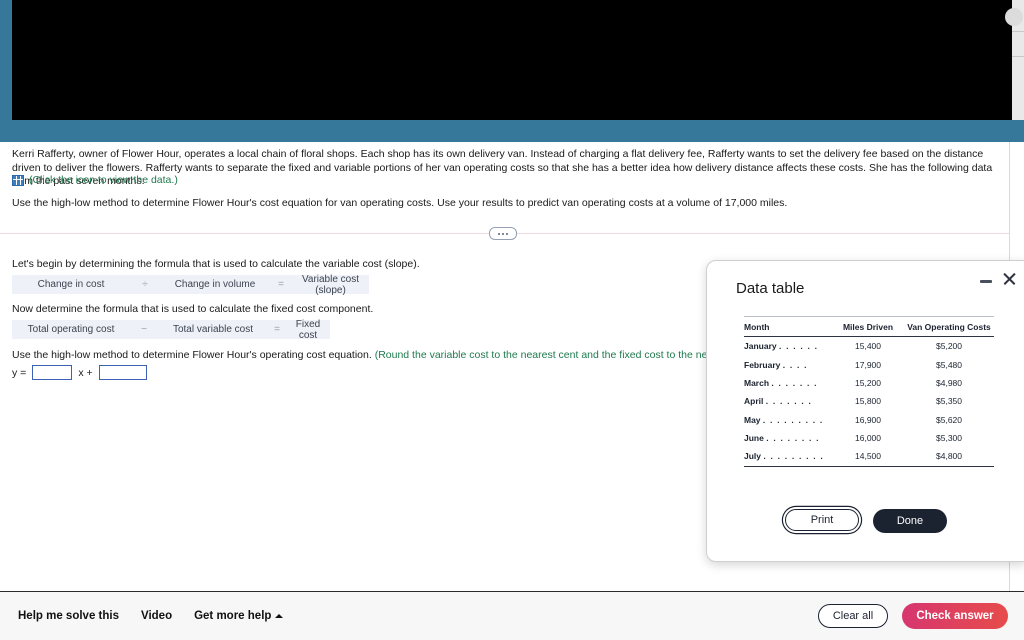  I want to click on table-row: March . . . . . . . 15,200 $4,980, so click(869, 383).